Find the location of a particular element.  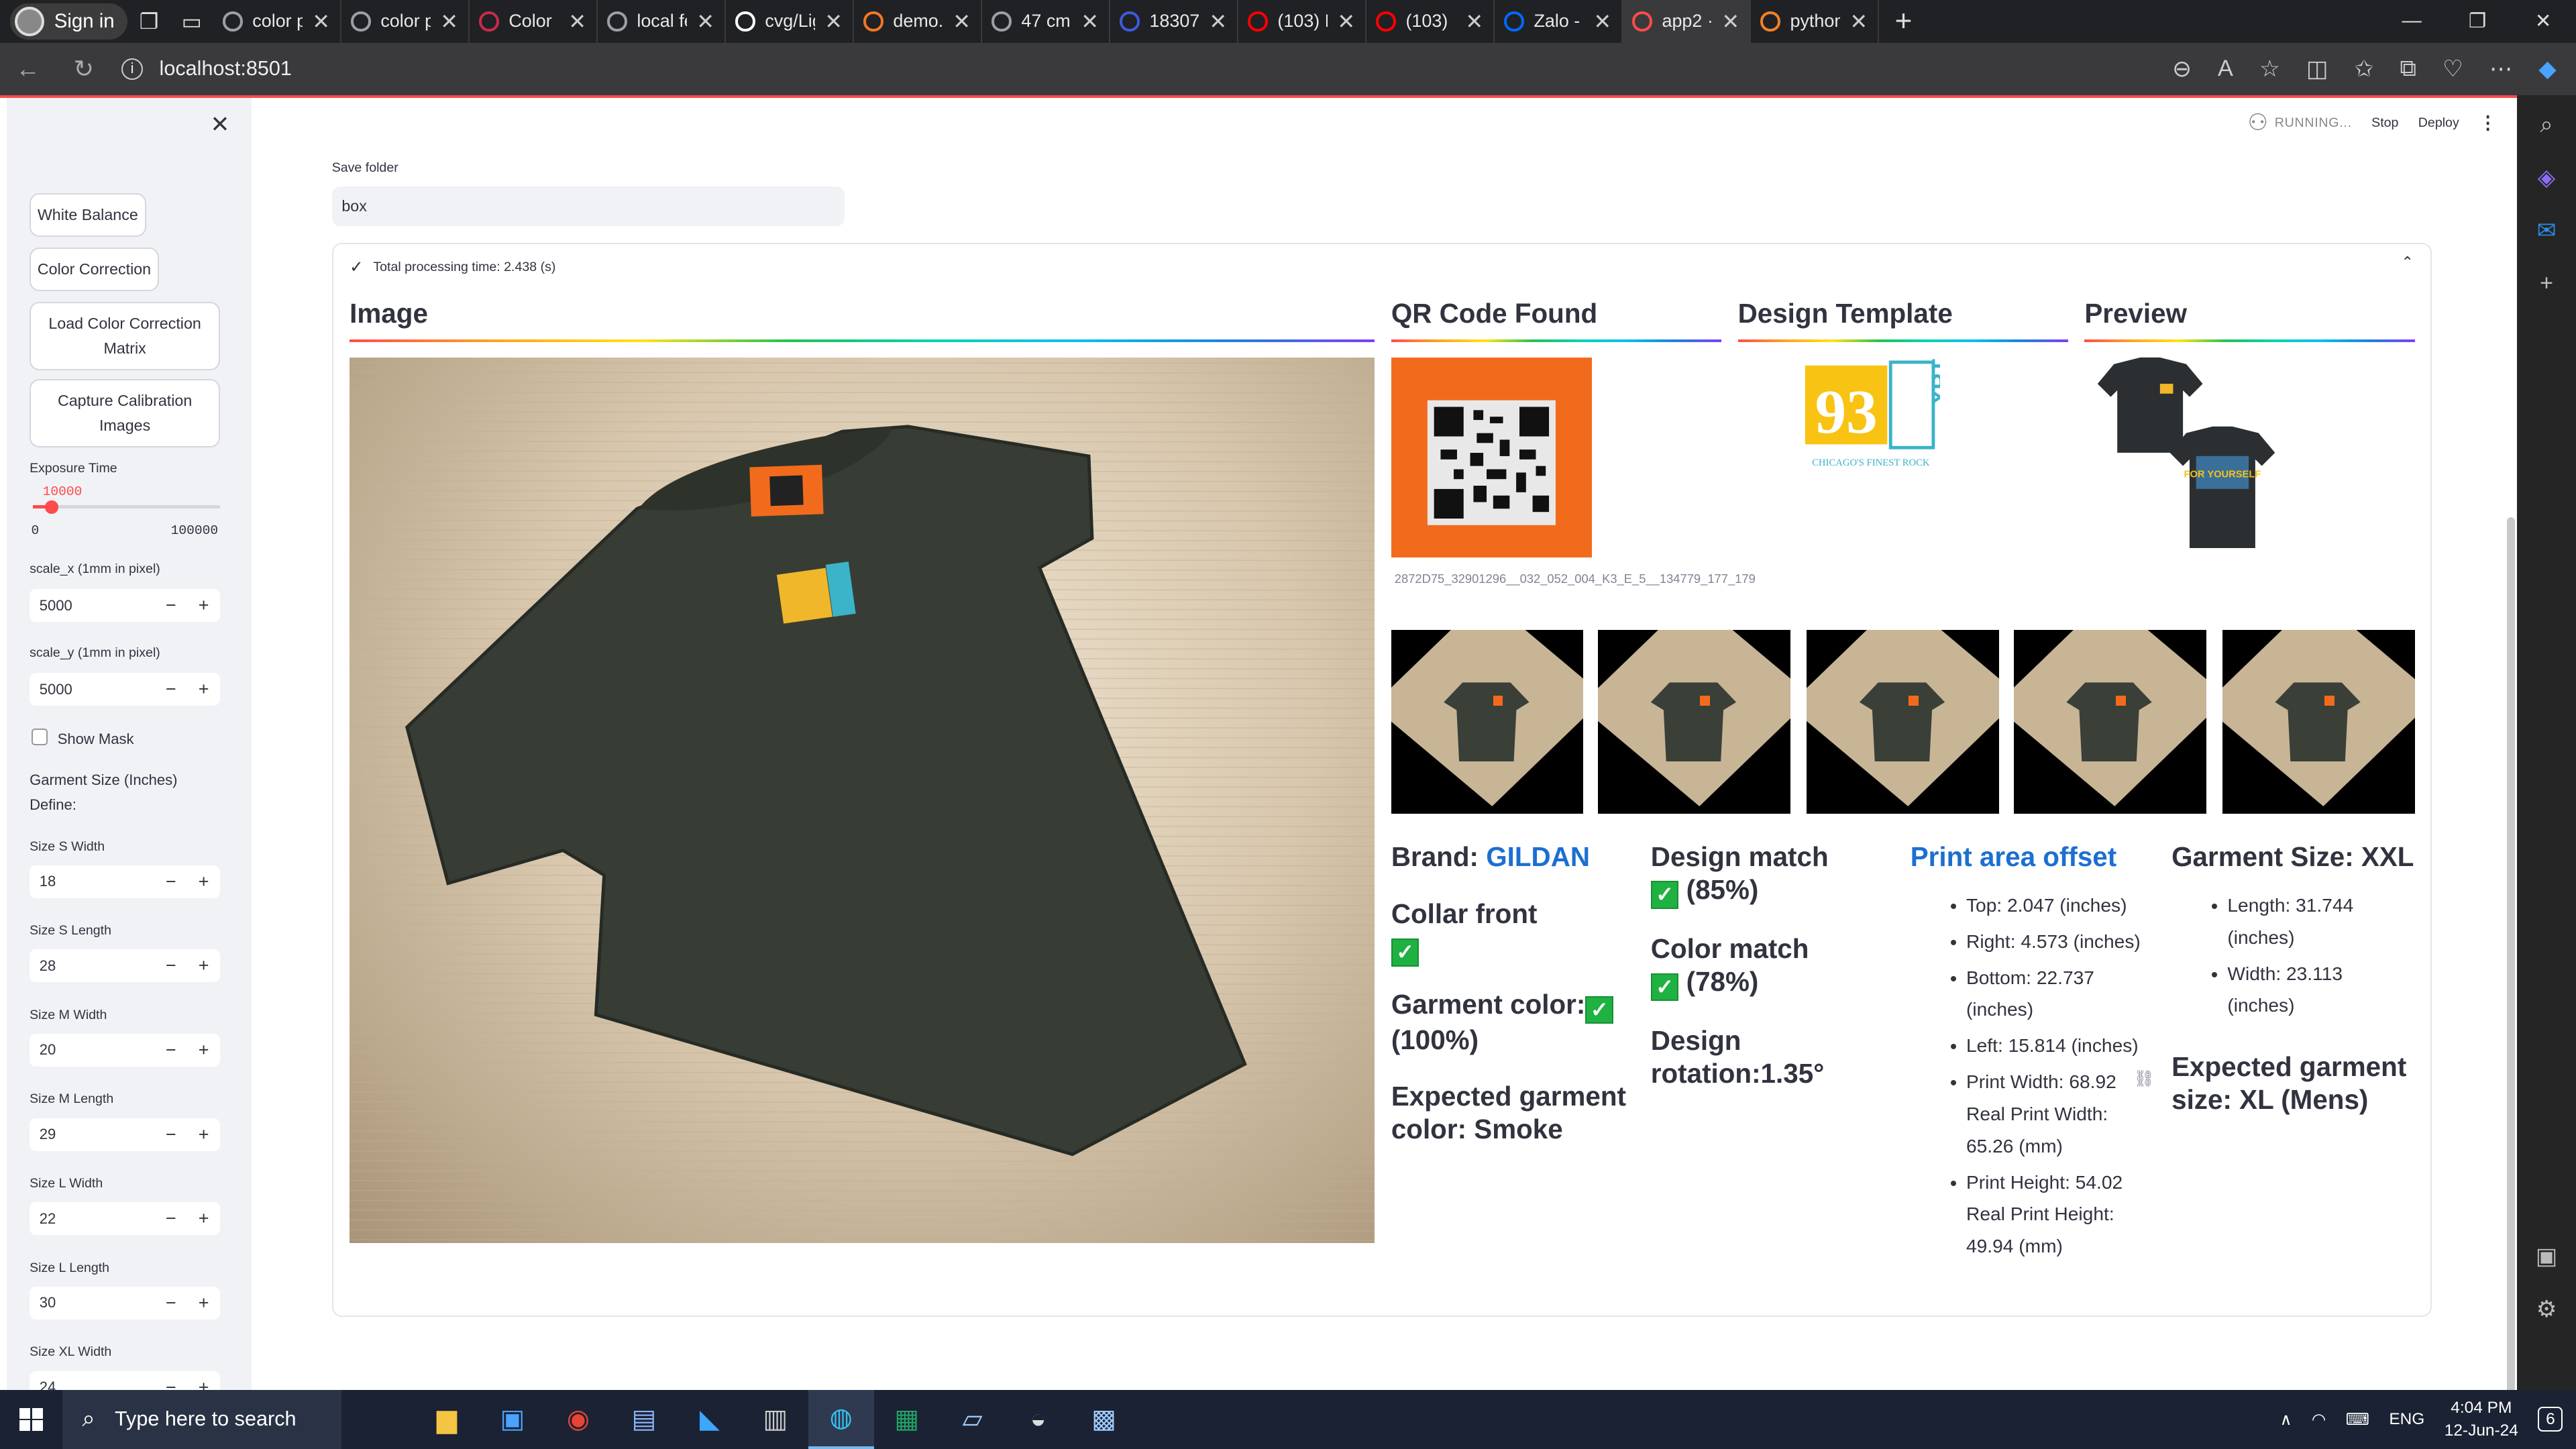

size-value: 18 is located at coordinates (92, 881).